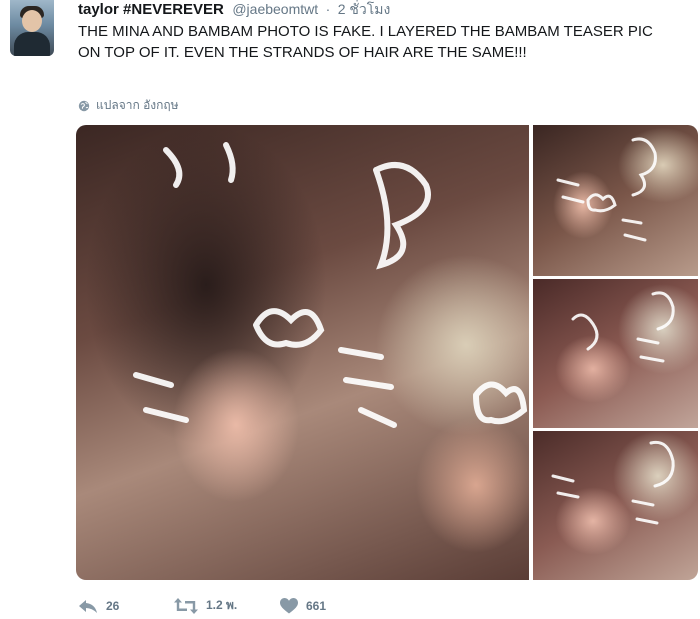 Image resolution: width=700 pixels, height=619 pixels. I want to click on translate-link: แปลจาก อังกฤษ, so click(128, 105).